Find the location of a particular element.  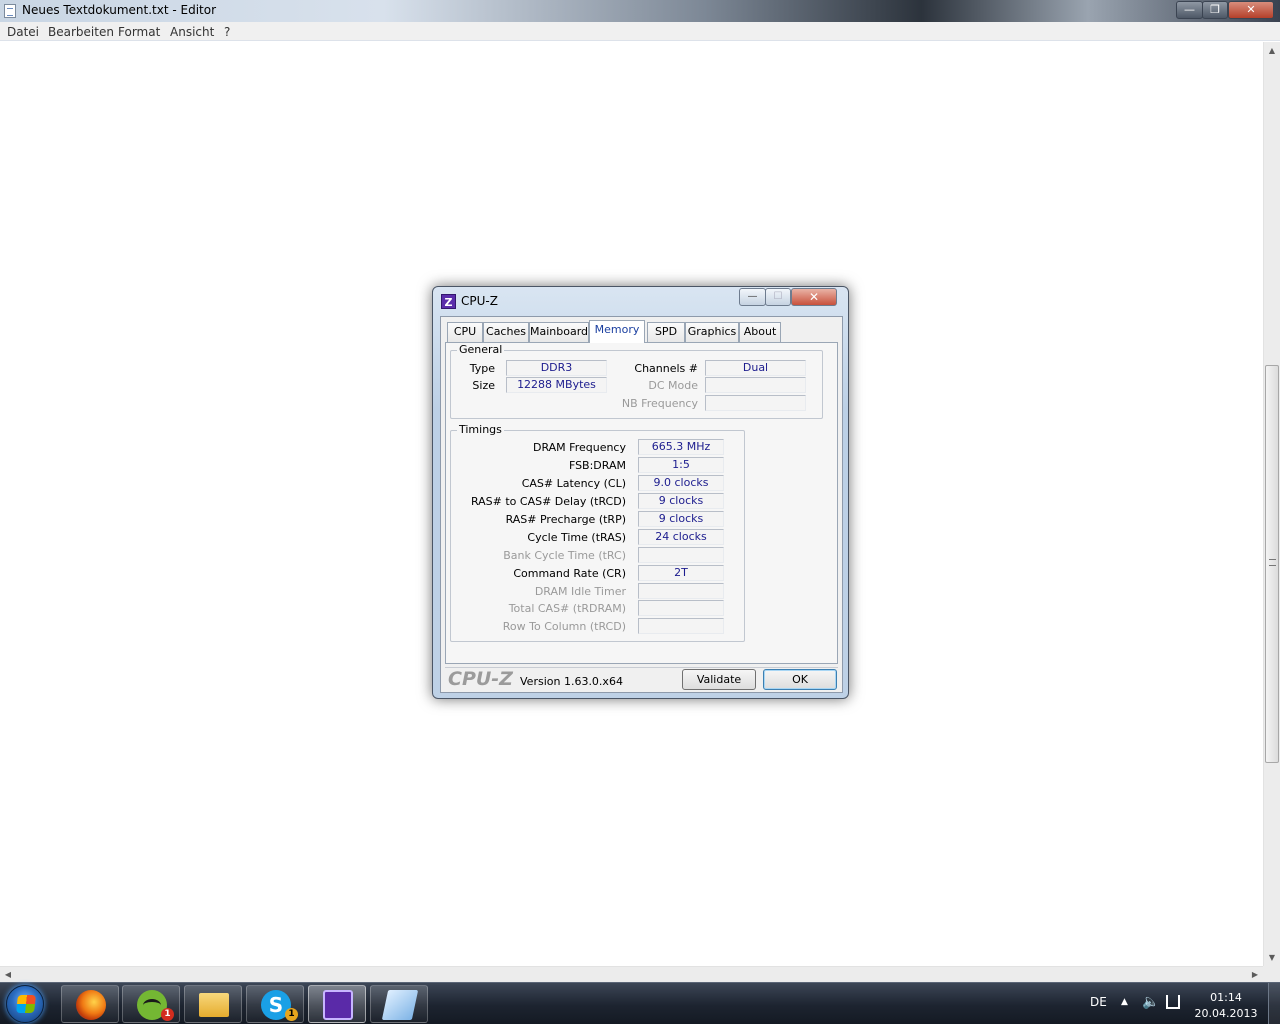

vertical-scrollbar: ▲ ▼ is located at coordinates (1271, 504).